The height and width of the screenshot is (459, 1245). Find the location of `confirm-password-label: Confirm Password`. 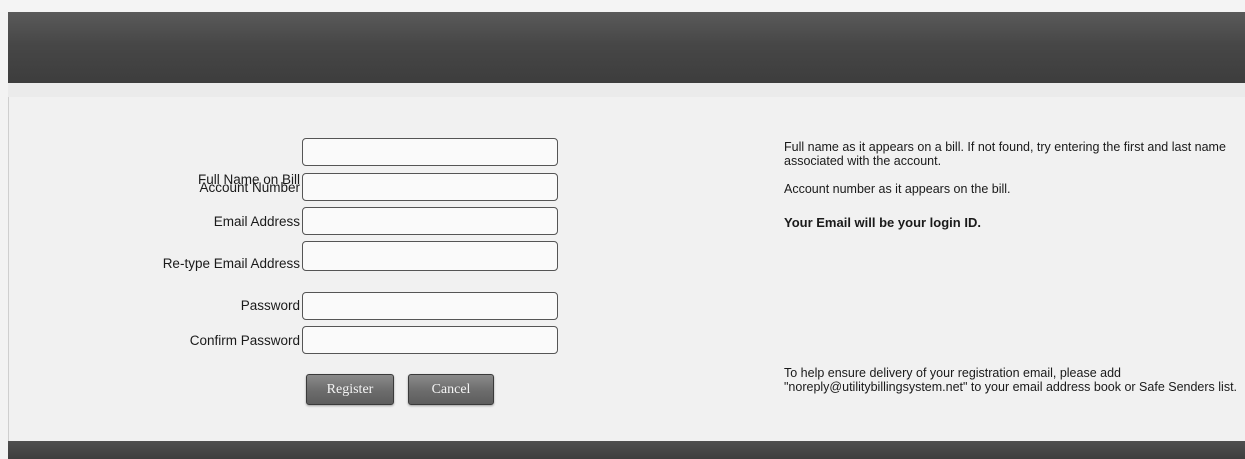

confirm-password-label: Confirm Password is located at coordinates (244, 340).